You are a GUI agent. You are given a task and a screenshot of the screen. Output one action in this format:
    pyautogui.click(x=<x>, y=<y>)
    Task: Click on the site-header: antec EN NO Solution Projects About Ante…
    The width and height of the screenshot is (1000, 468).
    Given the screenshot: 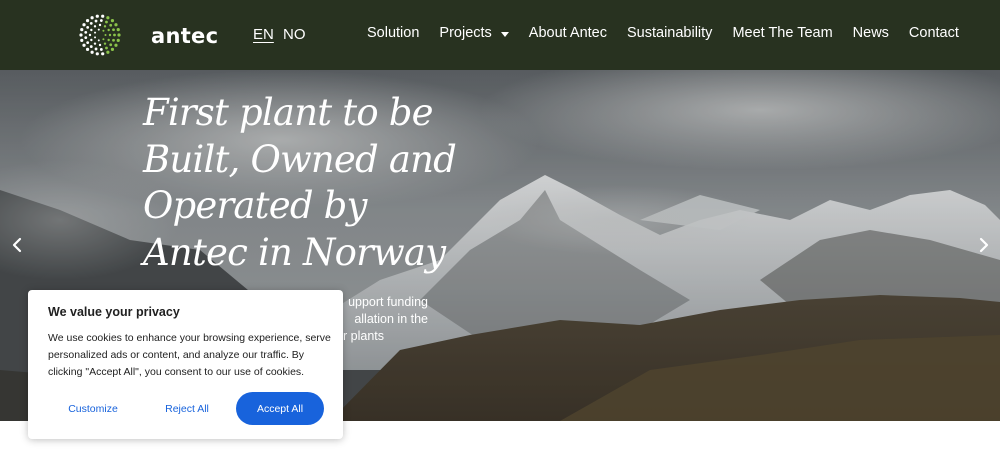 What is the action you would take?
    pyautogui.click(x=500, y=35)
    